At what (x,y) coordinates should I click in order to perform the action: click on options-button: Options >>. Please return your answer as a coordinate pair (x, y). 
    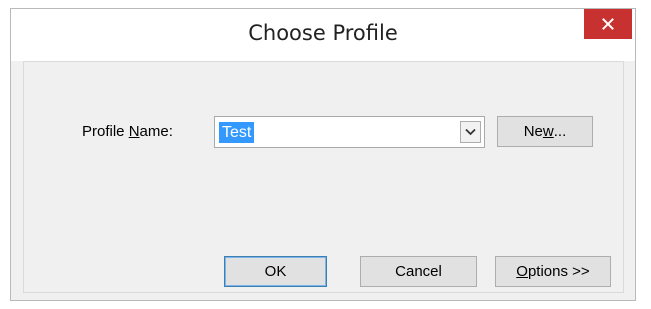
    Looking at the image, I should click on (553, 271).